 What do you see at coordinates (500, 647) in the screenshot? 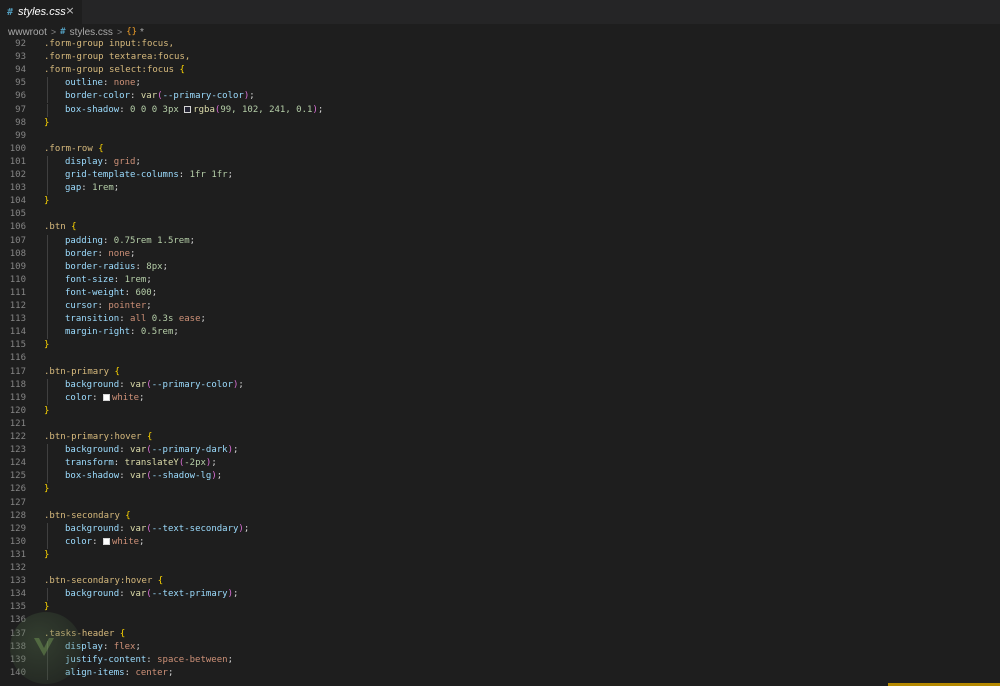
I see `code-line: 138 display: flex;` at bounding box center [500, 647].